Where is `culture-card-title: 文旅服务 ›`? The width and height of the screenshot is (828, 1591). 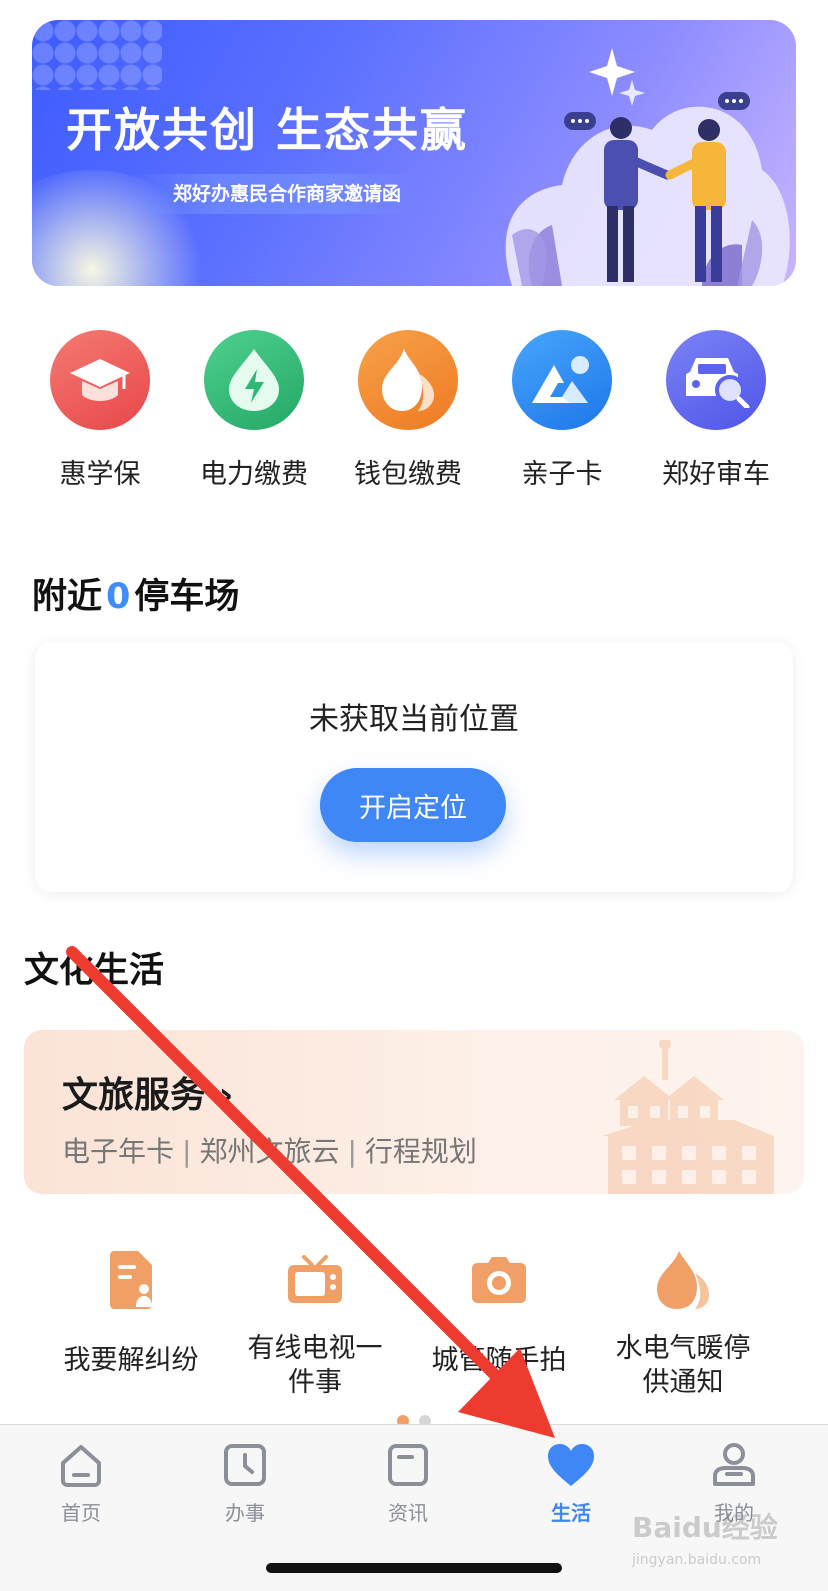
culture-card-title: 文旅服务 › is located at coordinates (147, 1092).